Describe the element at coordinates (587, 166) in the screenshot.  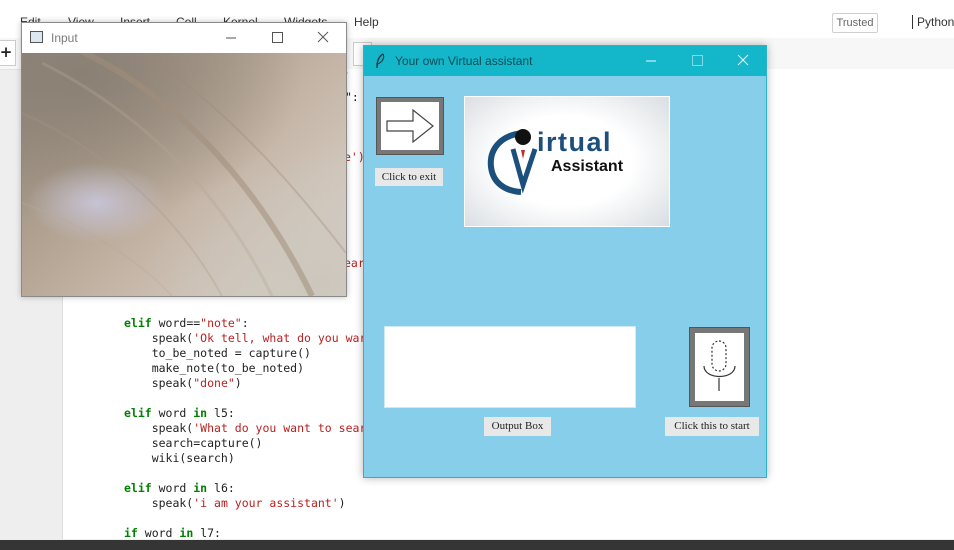
I see `logo-text-assistant: Assistant` at that location.